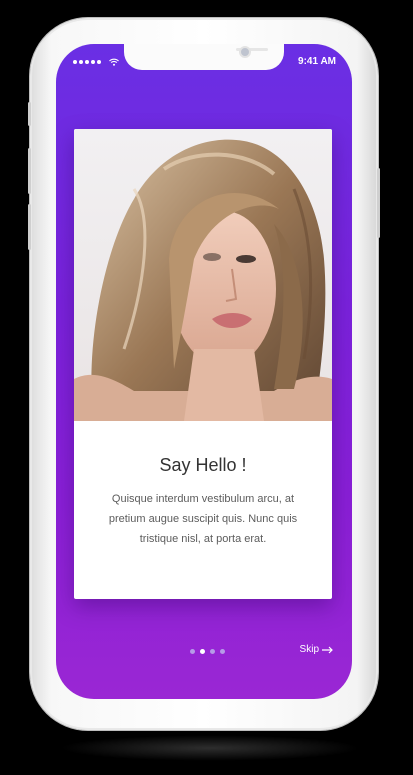 The width and height of the screenshot is (413, 775). I want to click on status-signal, so click(96, 62).